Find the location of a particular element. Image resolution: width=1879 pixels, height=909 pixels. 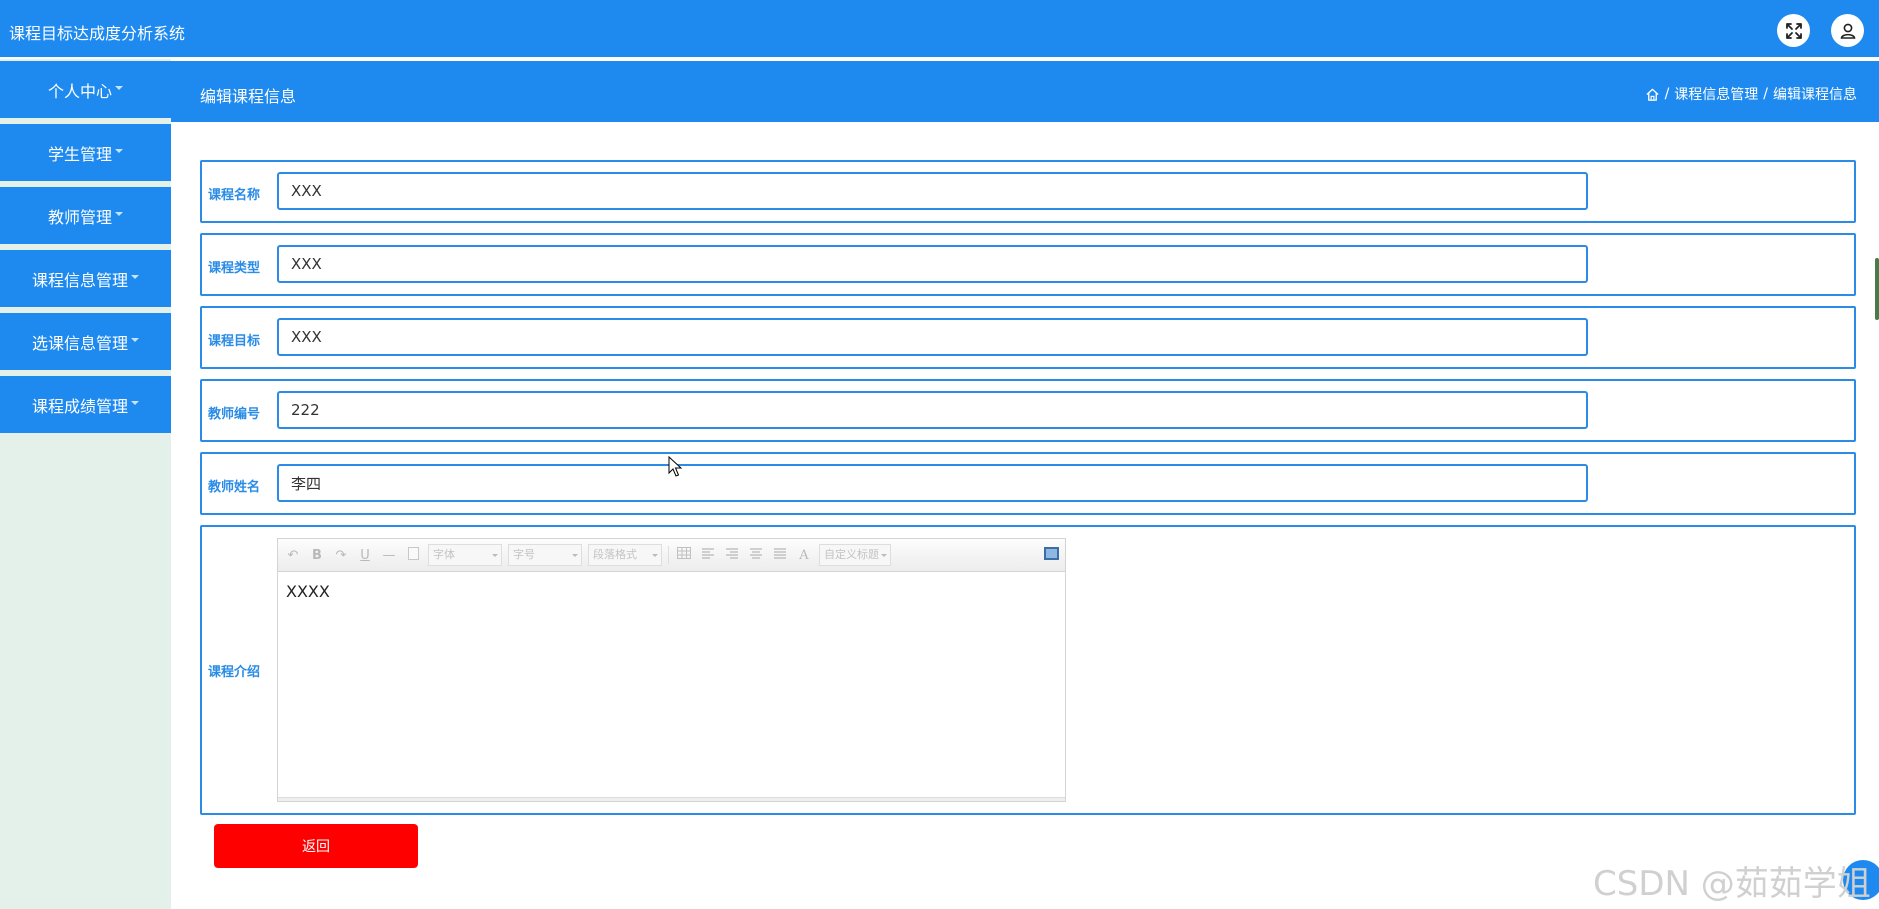

align-center-icon-glyph is located at coordinates (756, 553).